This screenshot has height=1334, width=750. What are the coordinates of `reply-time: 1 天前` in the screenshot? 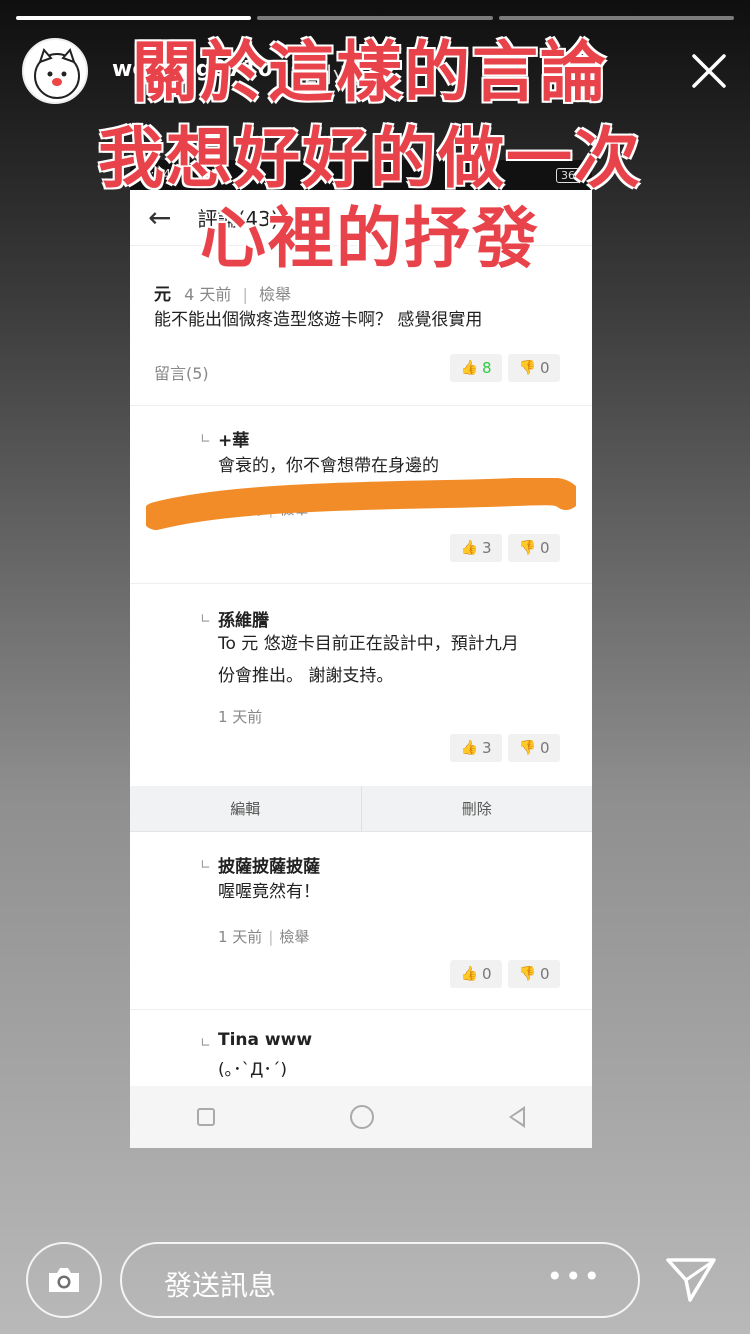 It's located at (240, 717).